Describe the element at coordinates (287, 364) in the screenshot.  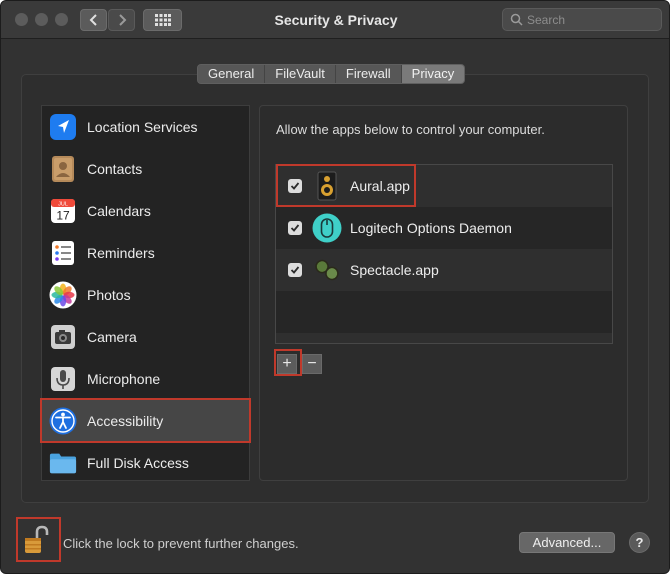
I see `add-app-button: +` at that location.